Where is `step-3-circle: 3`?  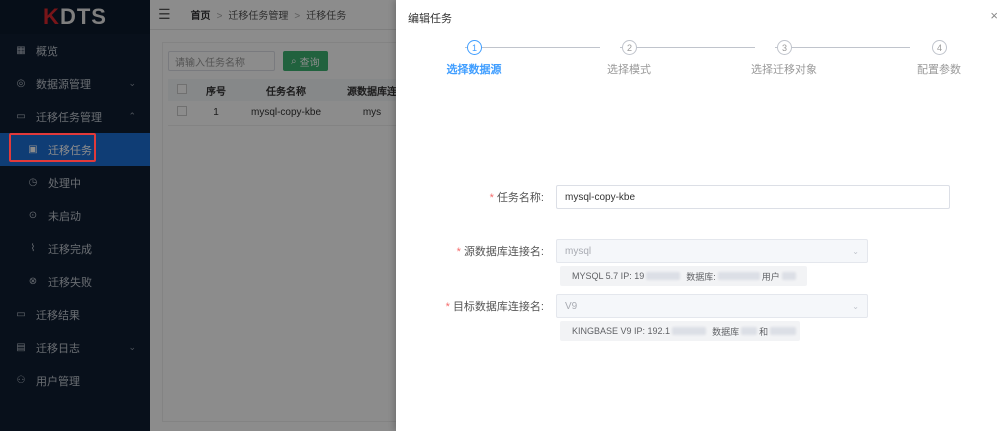 step-3-circle: 3 is located at coordinates (784, 47).